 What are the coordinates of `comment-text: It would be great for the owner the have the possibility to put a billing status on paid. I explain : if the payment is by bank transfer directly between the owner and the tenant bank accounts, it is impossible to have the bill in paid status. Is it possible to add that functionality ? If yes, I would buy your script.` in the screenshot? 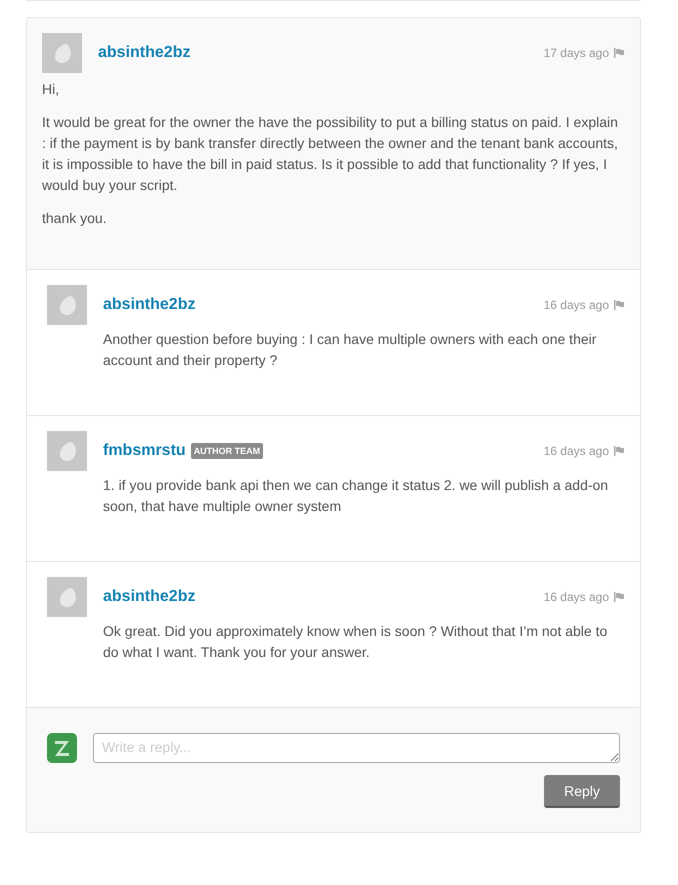 It's located at (330, 154).